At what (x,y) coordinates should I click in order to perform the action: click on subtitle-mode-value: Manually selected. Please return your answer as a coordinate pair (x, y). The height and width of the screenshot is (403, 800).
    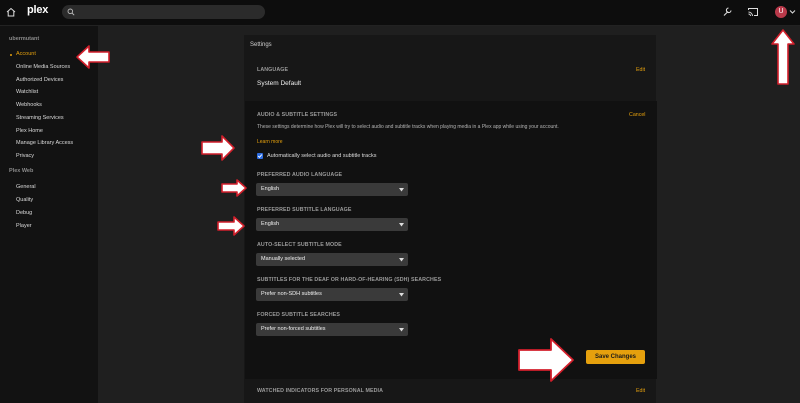
    Looking at the image, I should click on (283, 259).